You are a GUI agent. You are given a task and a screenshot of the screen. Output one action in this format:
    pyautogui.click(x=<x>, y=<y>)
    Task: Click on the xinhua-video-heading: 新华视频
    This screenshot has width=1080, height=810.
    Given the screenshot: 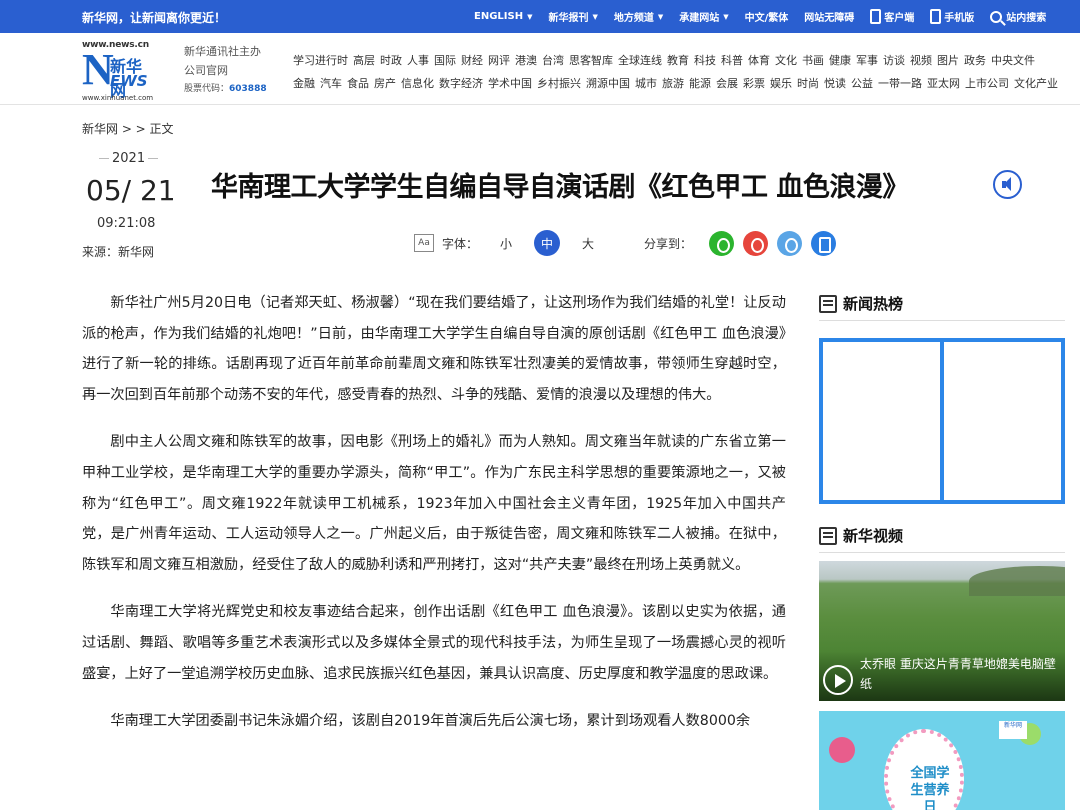 What is the action you would take?
    pyautogui.click(x=861, y=535)
    